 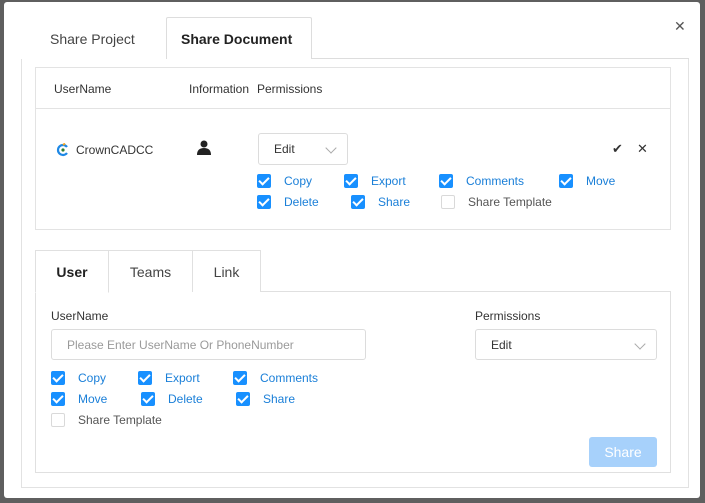 I want to click on share-button: Share, so click(x=623, y=452).